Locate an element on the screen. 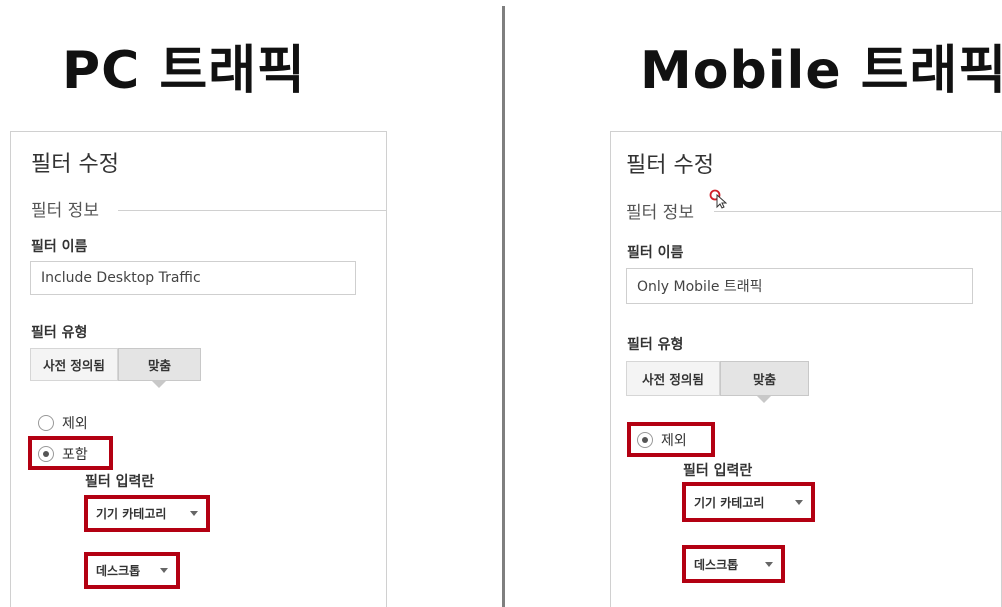 The width and height of the screenshot is (1002, 607). left-type-predefined-button: 사전 정의됨 is located at coordinates (74, 364).